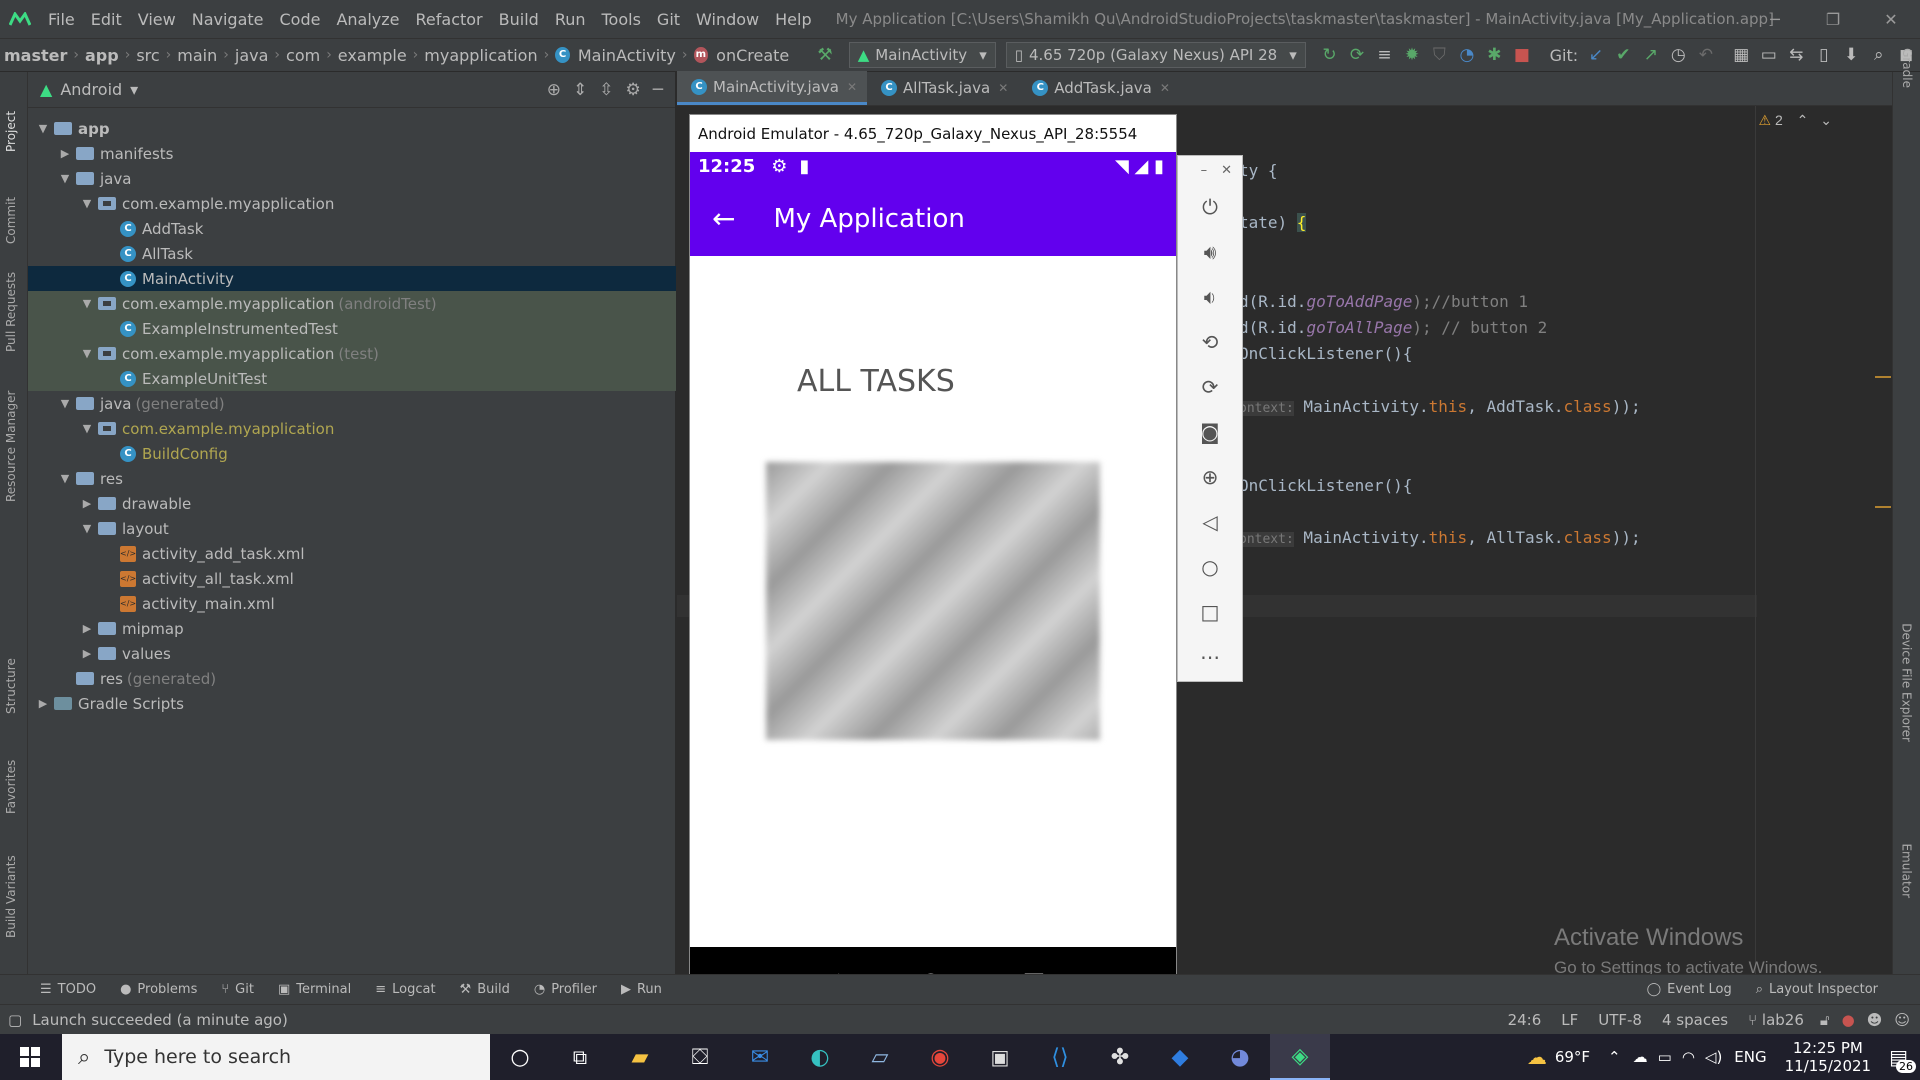 The width and height of the screenshot is (1920, 1080). Describe the element at coordinates (1000, 1057) in the screenshot. I see `terminal-icon: ▣` at that location.